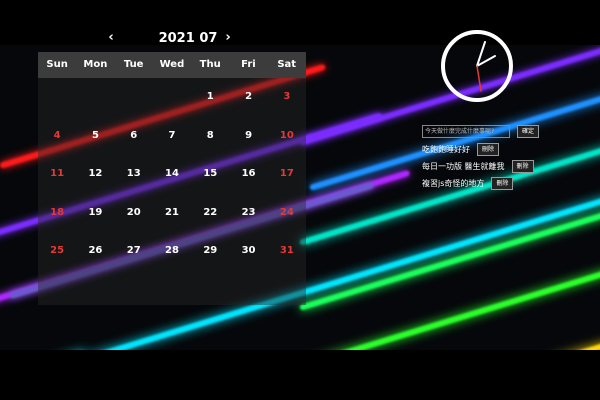 This screenshot has width=600, height=400. Describe the element at coordinates (492, 159) in the screenshot. I see `todo-list: 確定 吃飽飽睡好好 刪除 每日一功版 醫生就離我 刪除 複習js奇怪的地方 刪除` at that location.